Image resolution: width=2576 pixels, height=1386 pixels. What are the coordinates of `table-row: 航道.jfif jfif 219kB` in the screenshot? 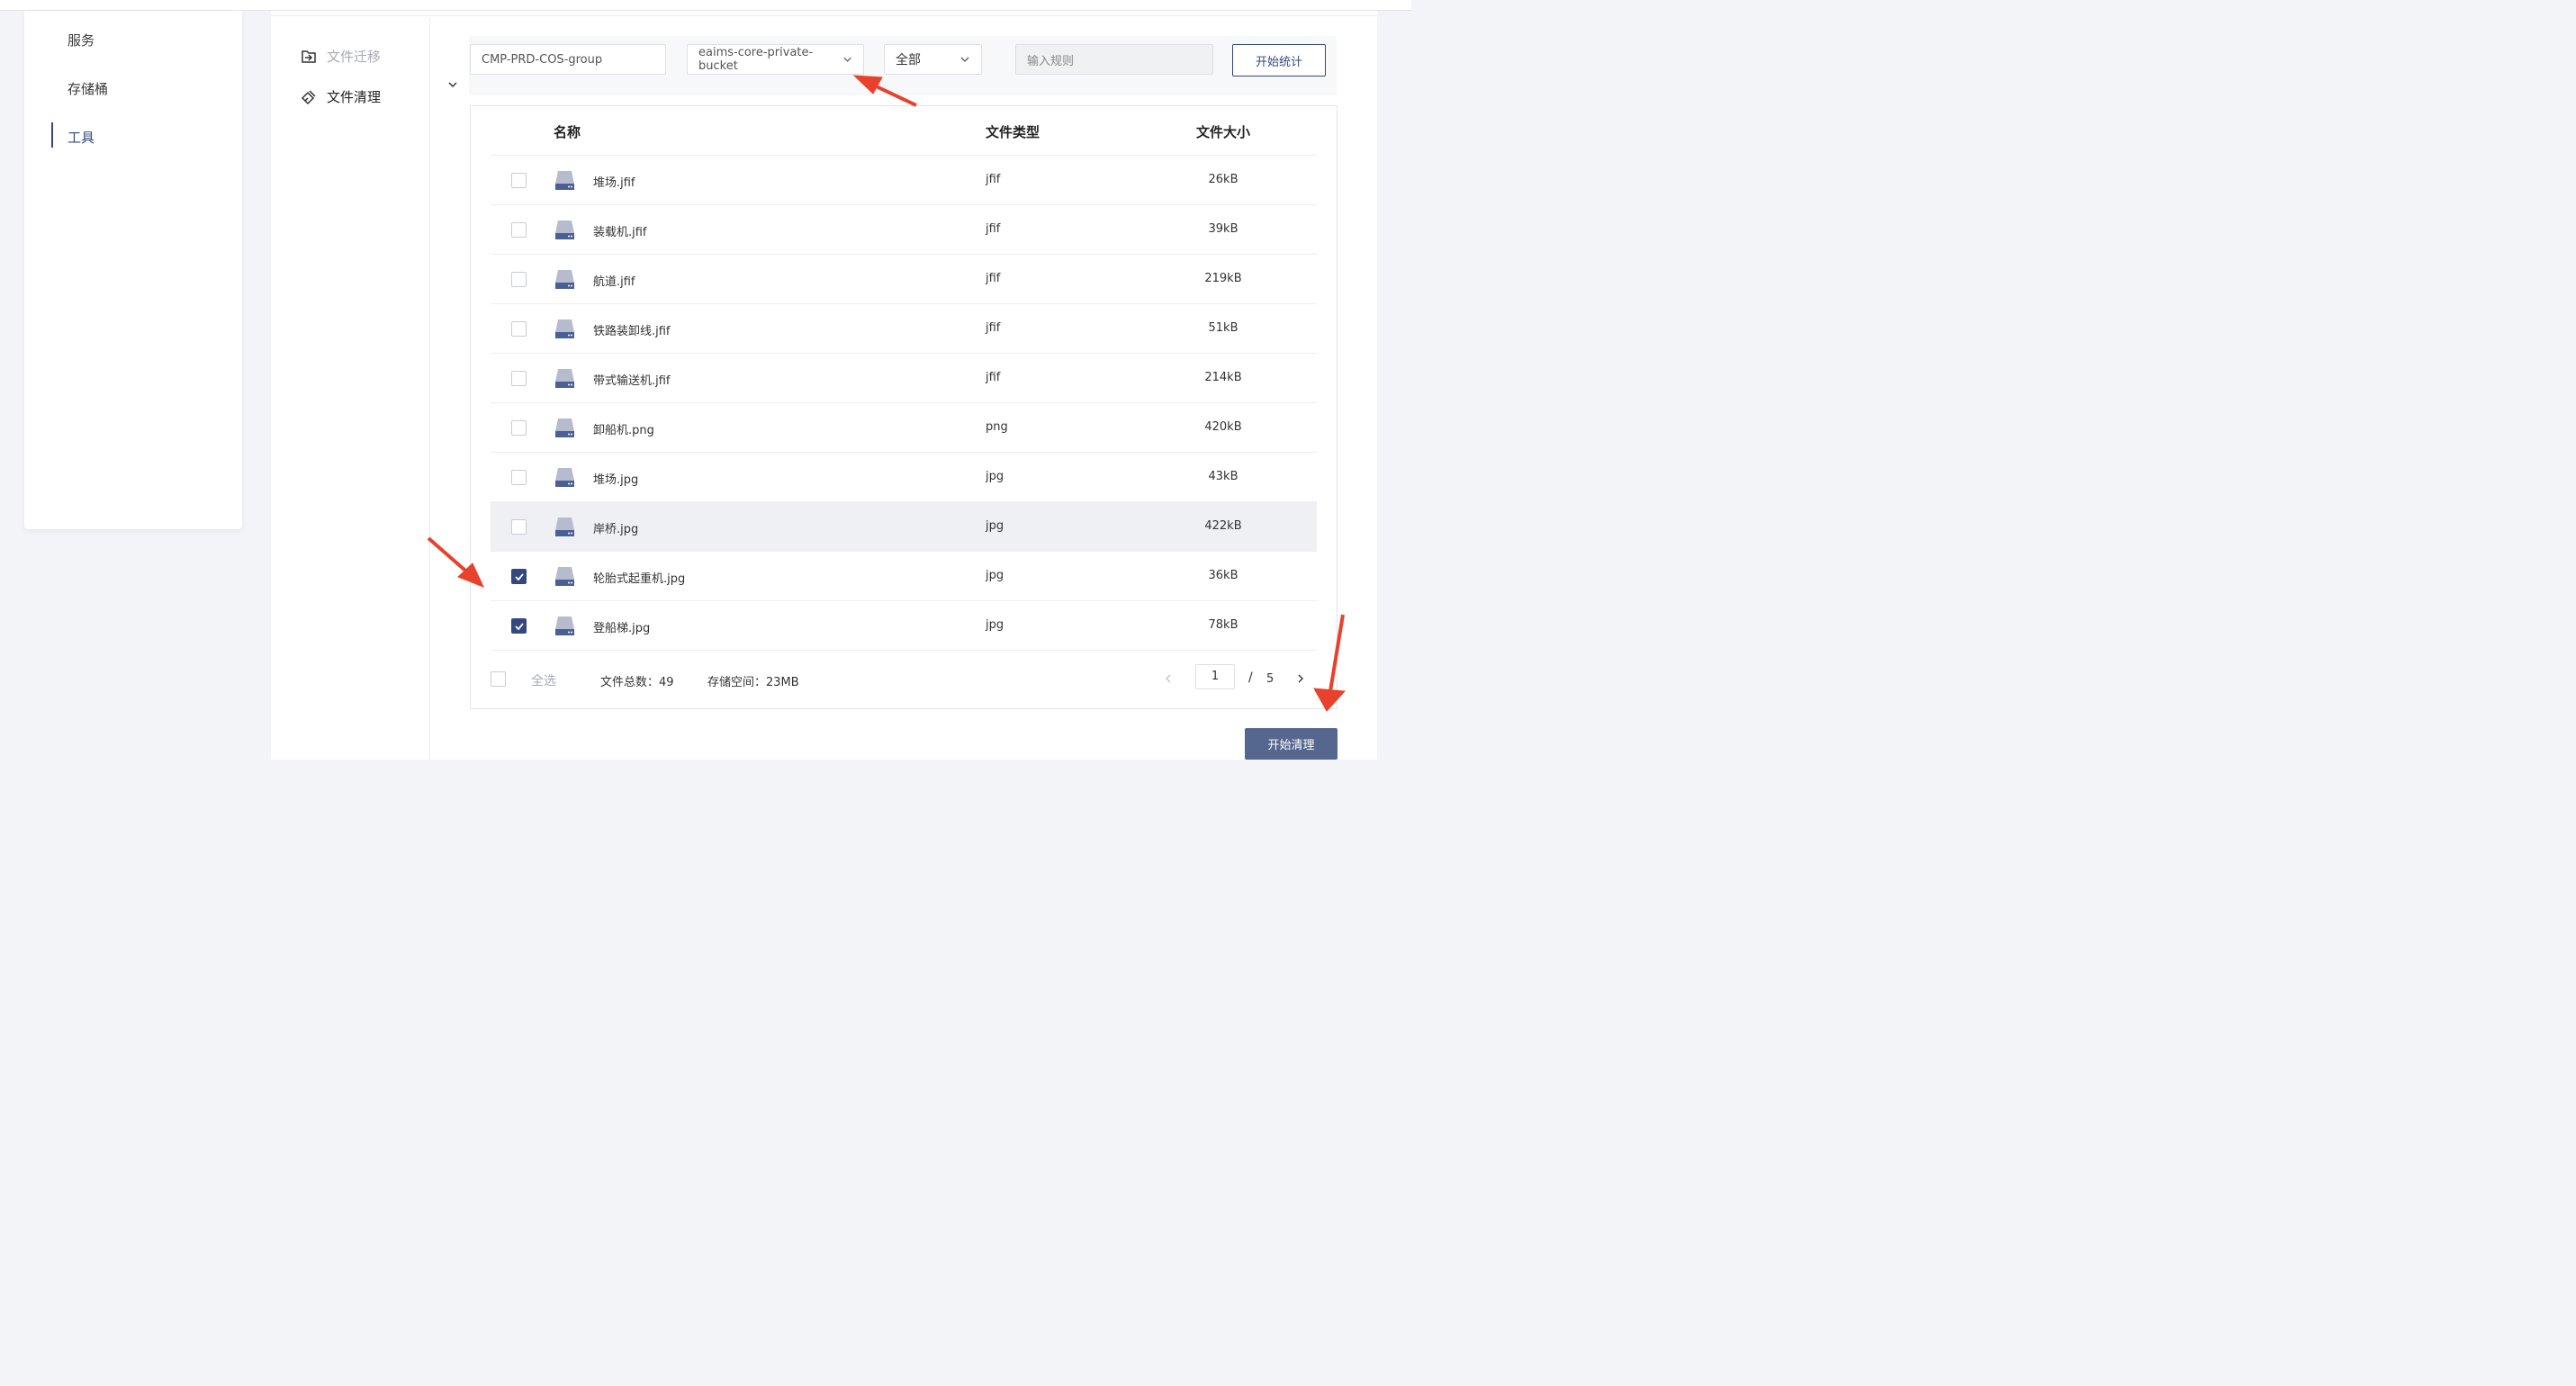 It's located at (904, 279).